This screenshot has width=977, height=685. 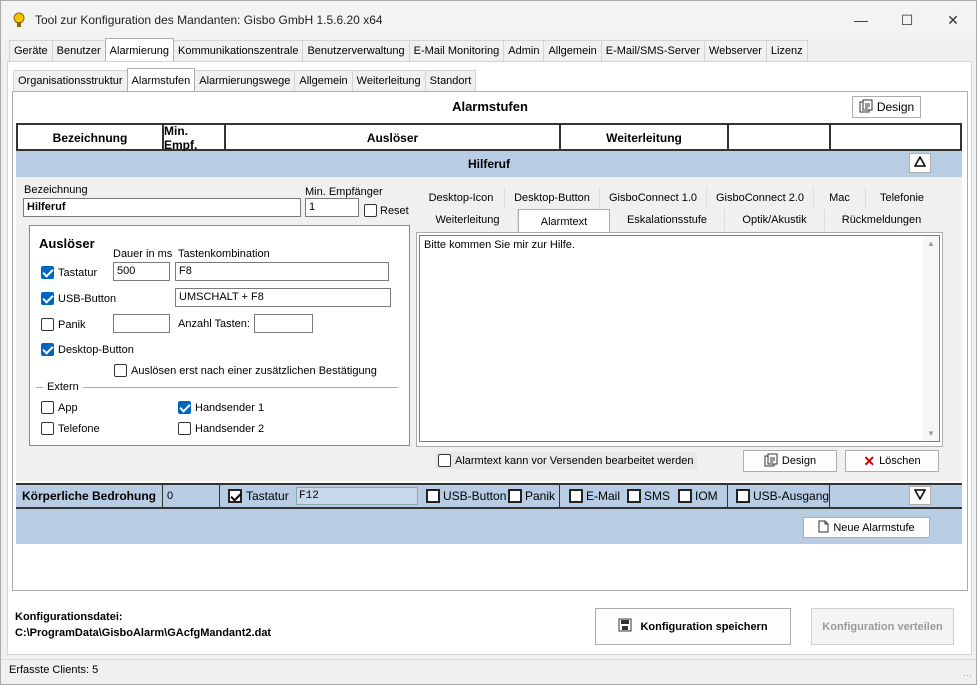 I want to click on resize-grip-icon: ⋯, so click(x=967, y=675).